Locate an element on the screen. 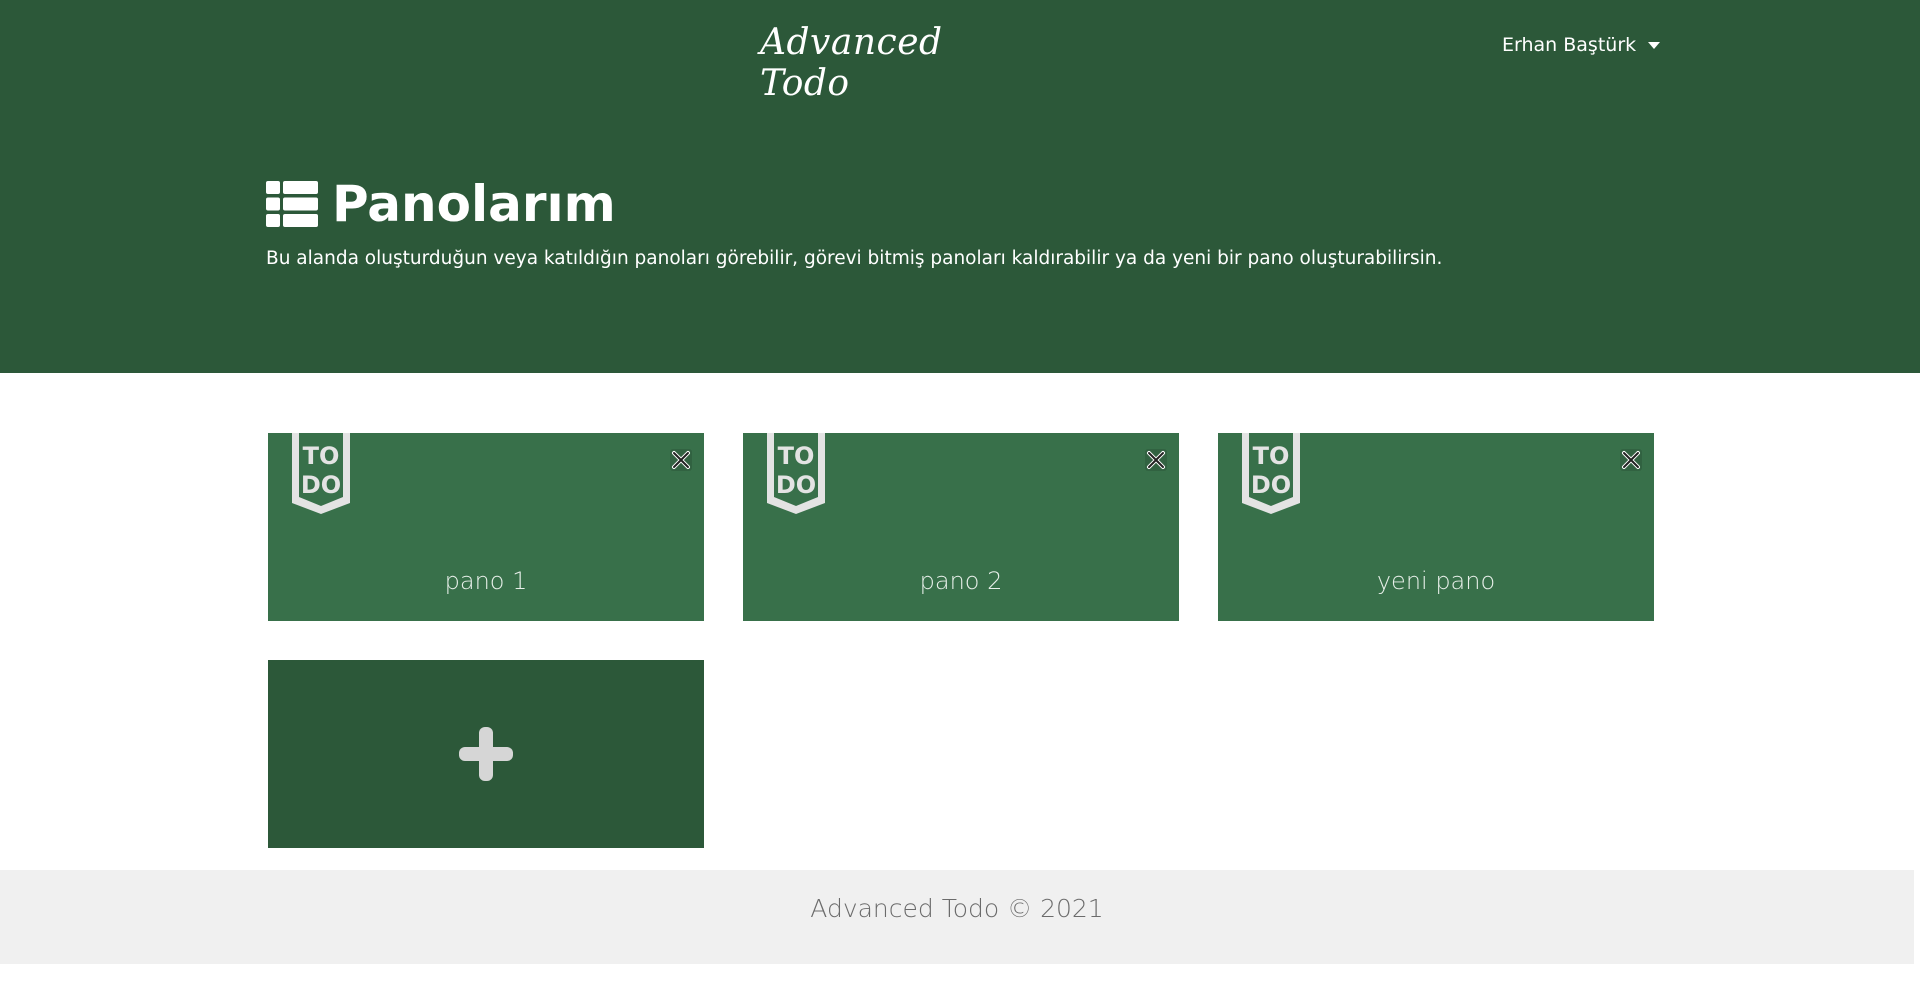 The width and height of the screenshot is (1920, 983). board-title: yeni pano is located at coordinates (1436, 581).